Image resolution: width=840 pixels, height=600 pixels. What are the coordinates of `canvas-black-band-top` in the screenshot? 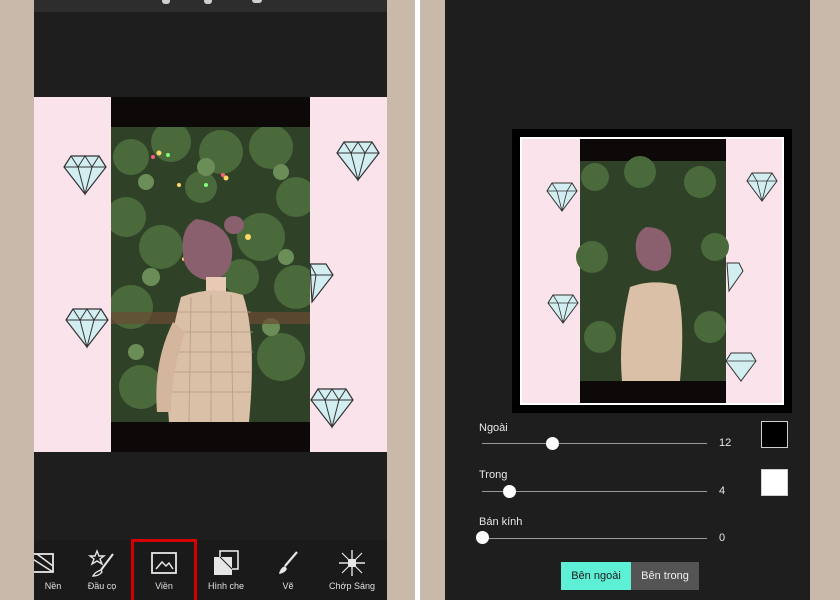 It's located at (210, 112).